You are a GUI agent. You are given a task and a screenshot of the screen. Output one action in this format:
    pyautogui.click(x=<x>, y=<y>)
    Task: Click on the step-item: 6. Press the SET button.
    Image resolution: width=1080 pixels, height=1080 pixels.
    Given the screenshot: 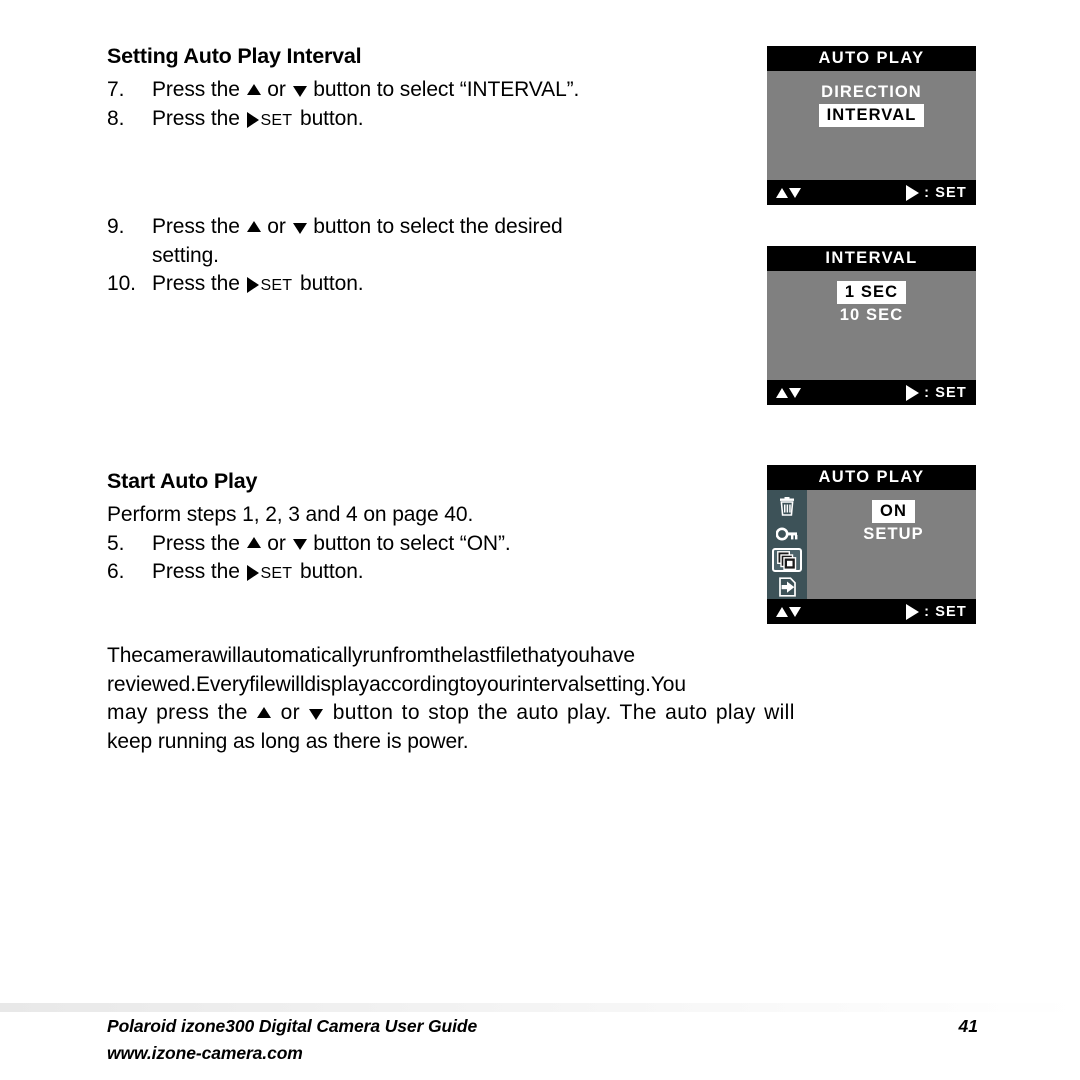 What is the action you would take?
    pyautogui.click(x=417, y=573)
    